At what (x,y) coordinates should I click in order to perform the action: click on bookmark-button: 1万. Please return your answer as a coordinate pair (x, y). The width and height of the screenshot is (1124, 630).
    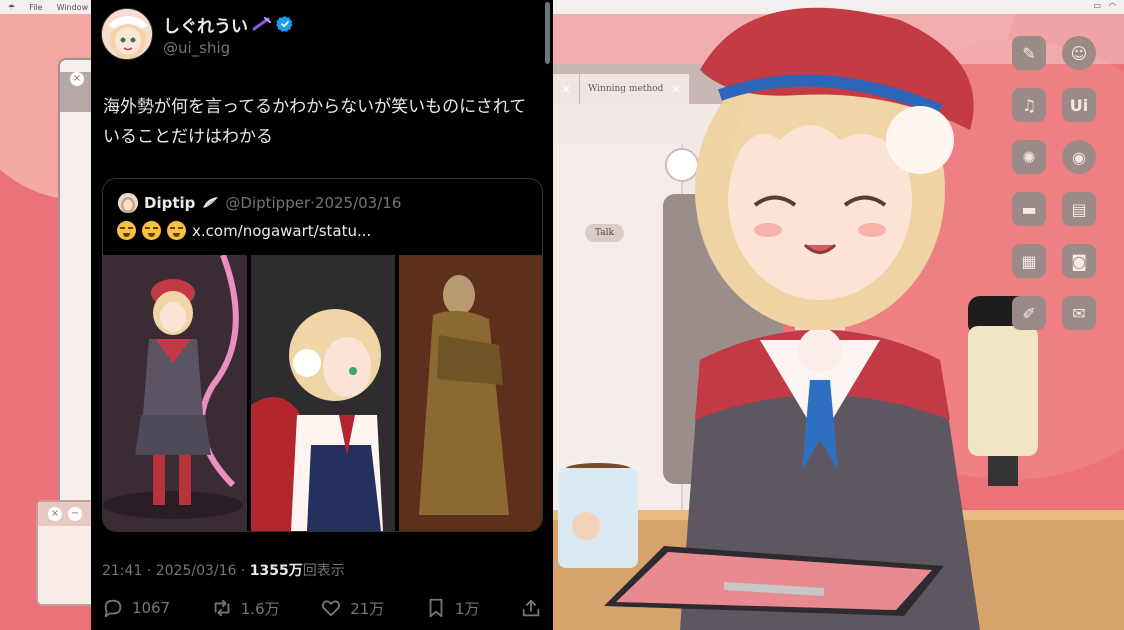
    Looking at the image, I should click on (452, 608).